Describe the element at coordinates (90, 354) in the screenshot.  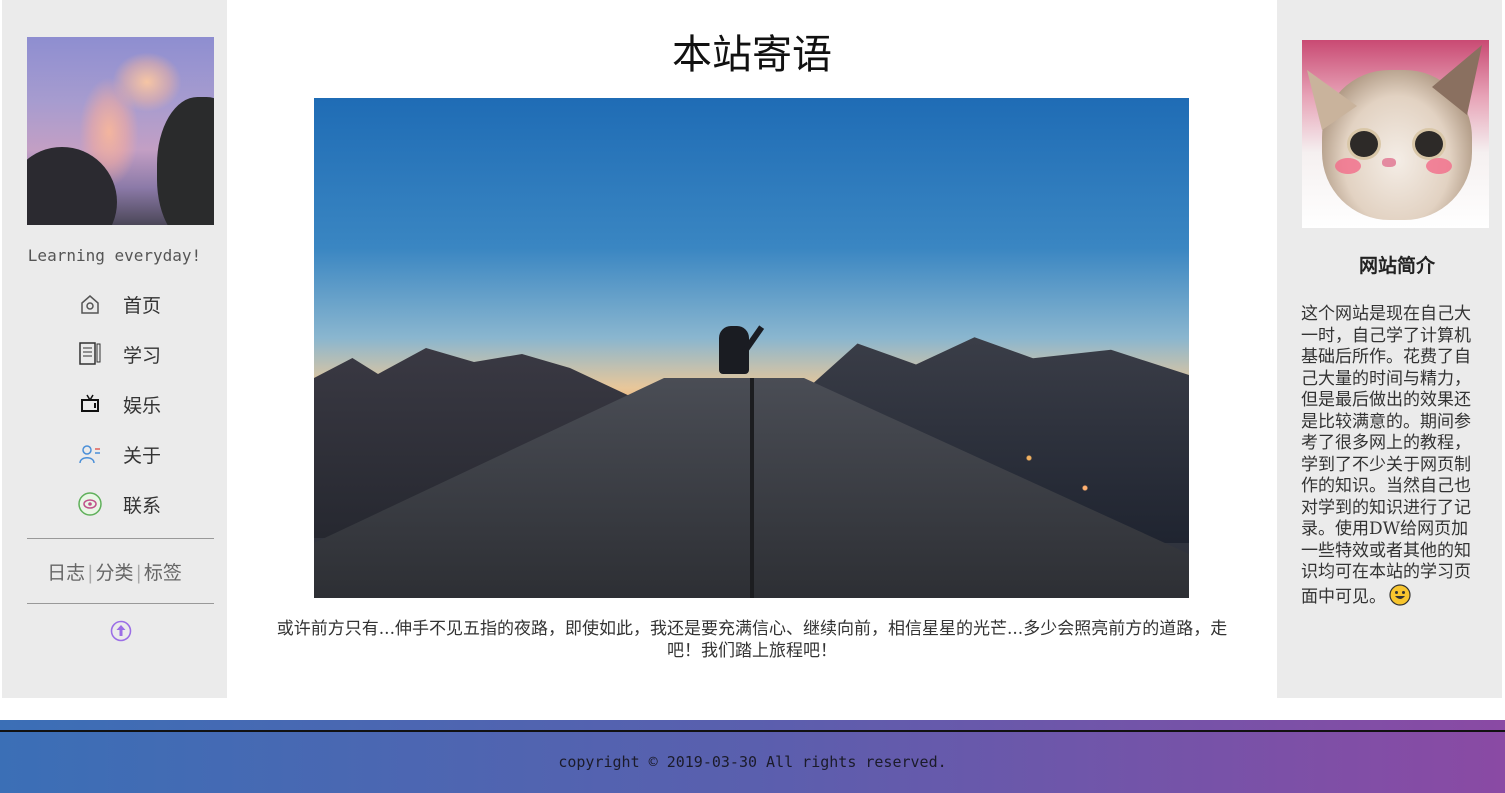
I see `notebook-icon` at that location.